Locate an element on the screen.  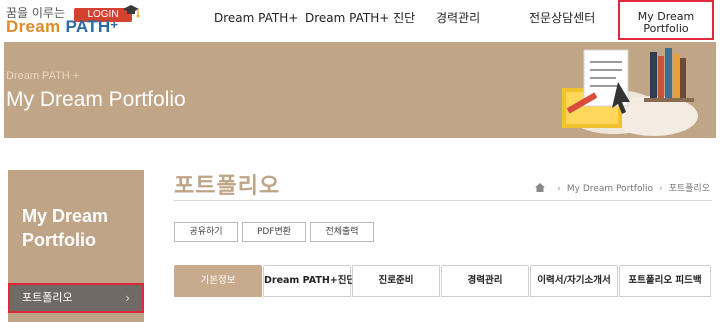
tab-resume: 이력서/자기소개서 is located at coordinates (574, 281).